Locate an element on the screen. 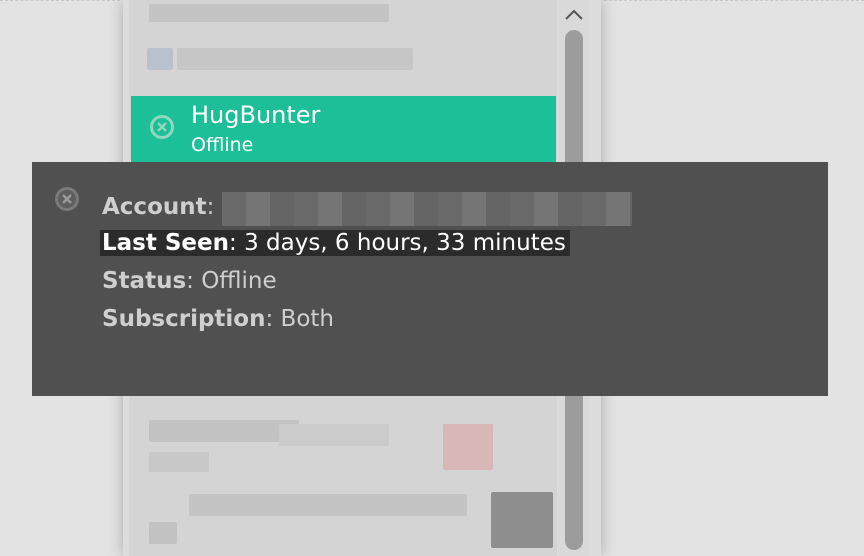 The height and width of the screenshot is (556, 864). last-seen-label: Last Seen is located at coordinates (166, 243).